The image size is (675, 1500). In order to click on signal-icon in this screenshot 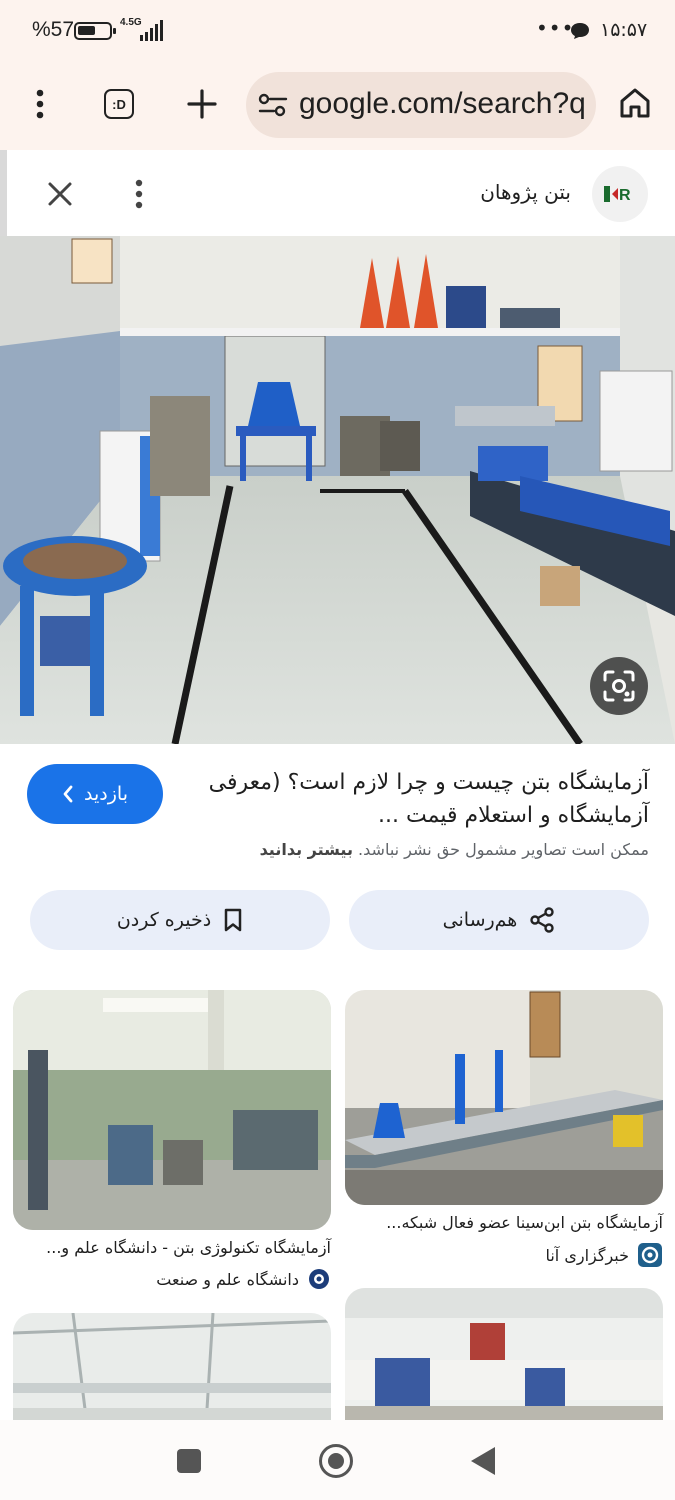, I will do `click(151, 30)`.